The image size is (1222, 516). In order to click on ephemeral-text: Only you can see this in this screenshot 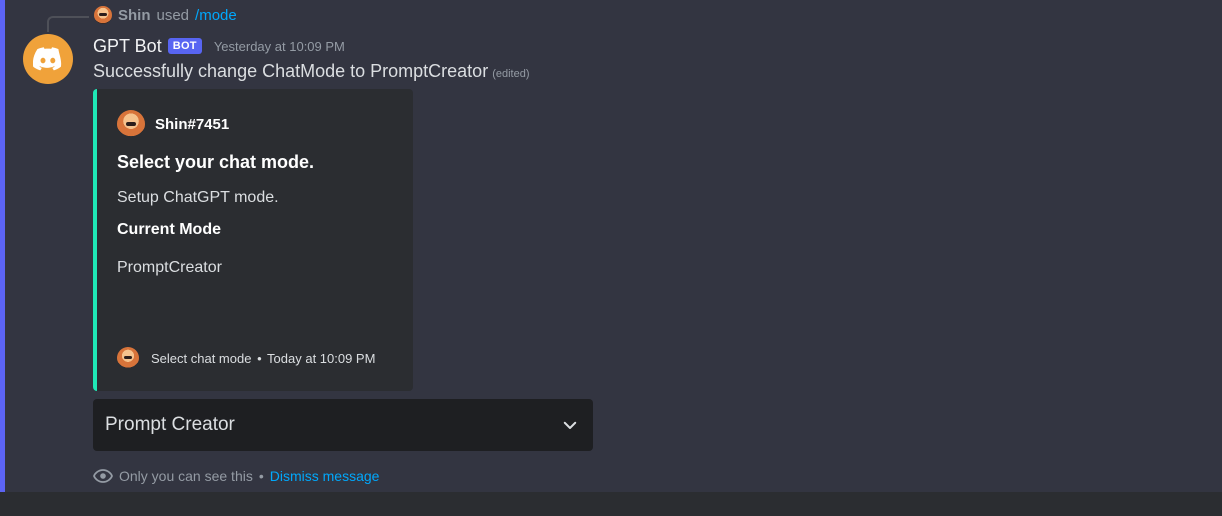, I will do `click(186, 476)`.